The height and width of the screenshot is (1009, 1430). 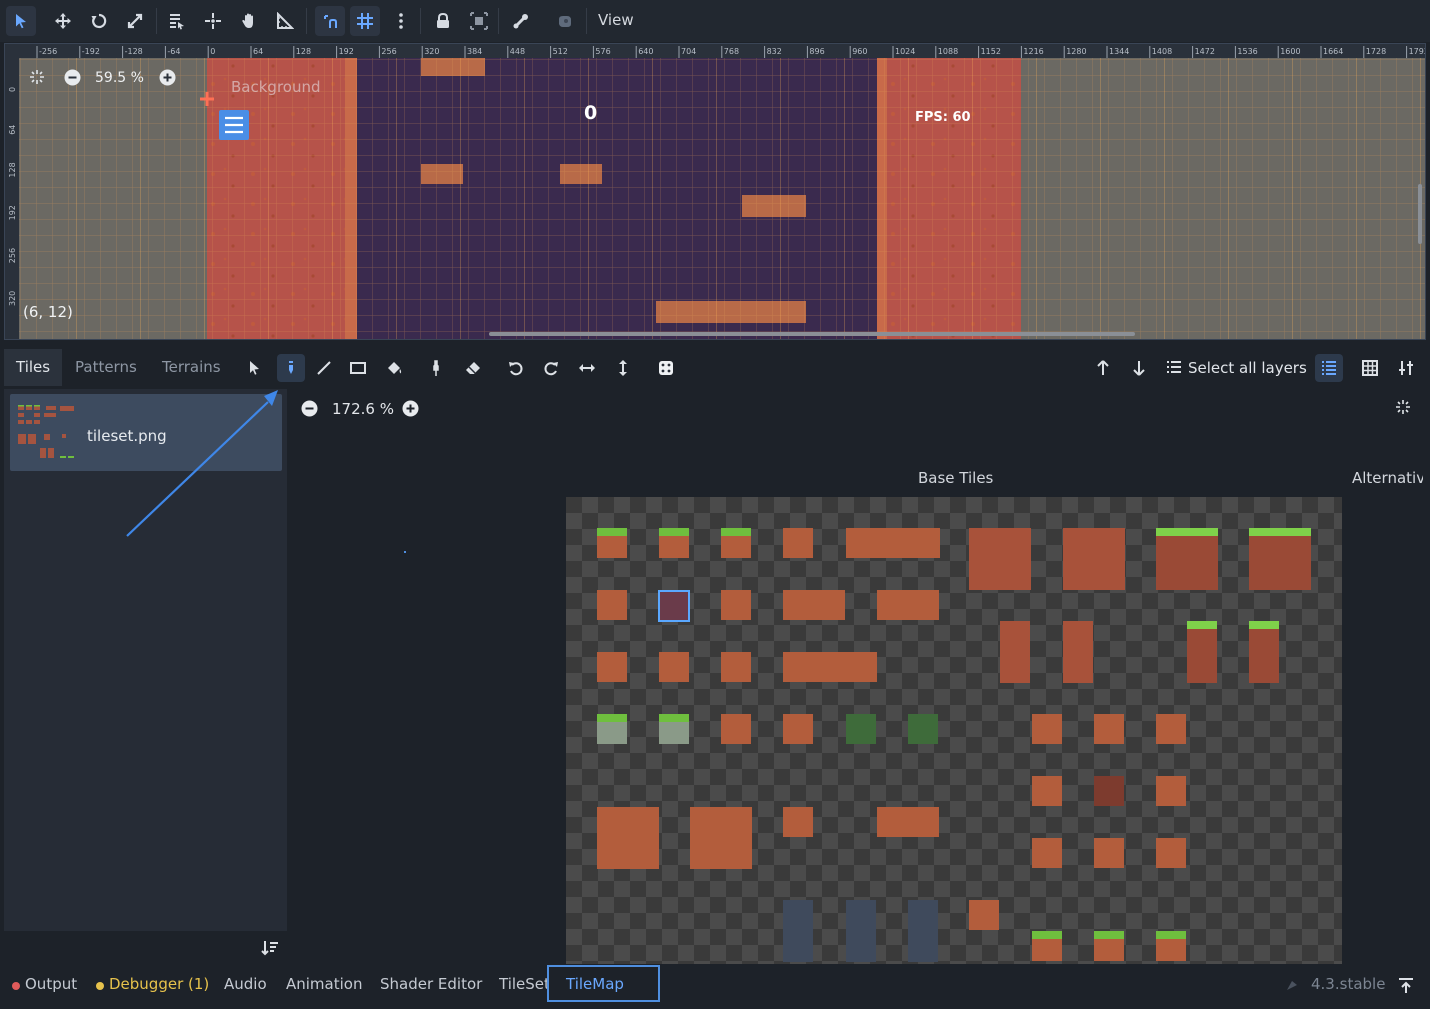 What do you see at coordinates (1420, 214) in the screenshot?
I see `vertical-scrollbar` at bounding box center [1420, 214].